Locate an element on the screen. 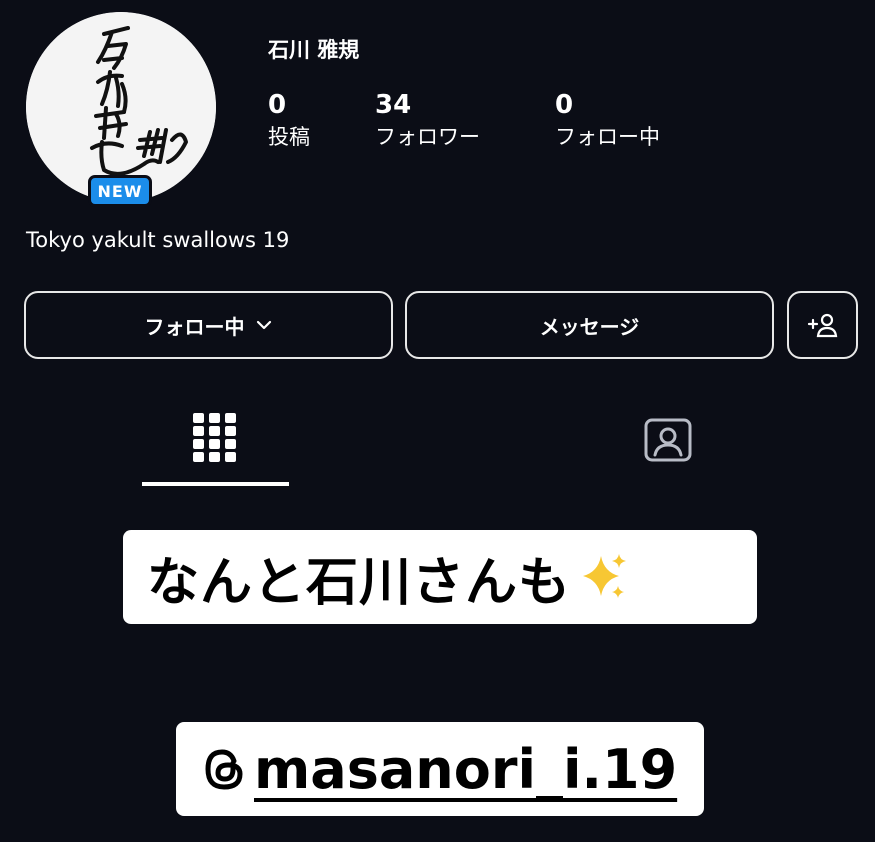 The height and width of the screenshot is (842, 875). caption-text: なんと石川さんも is located at coordinates (359, 582).